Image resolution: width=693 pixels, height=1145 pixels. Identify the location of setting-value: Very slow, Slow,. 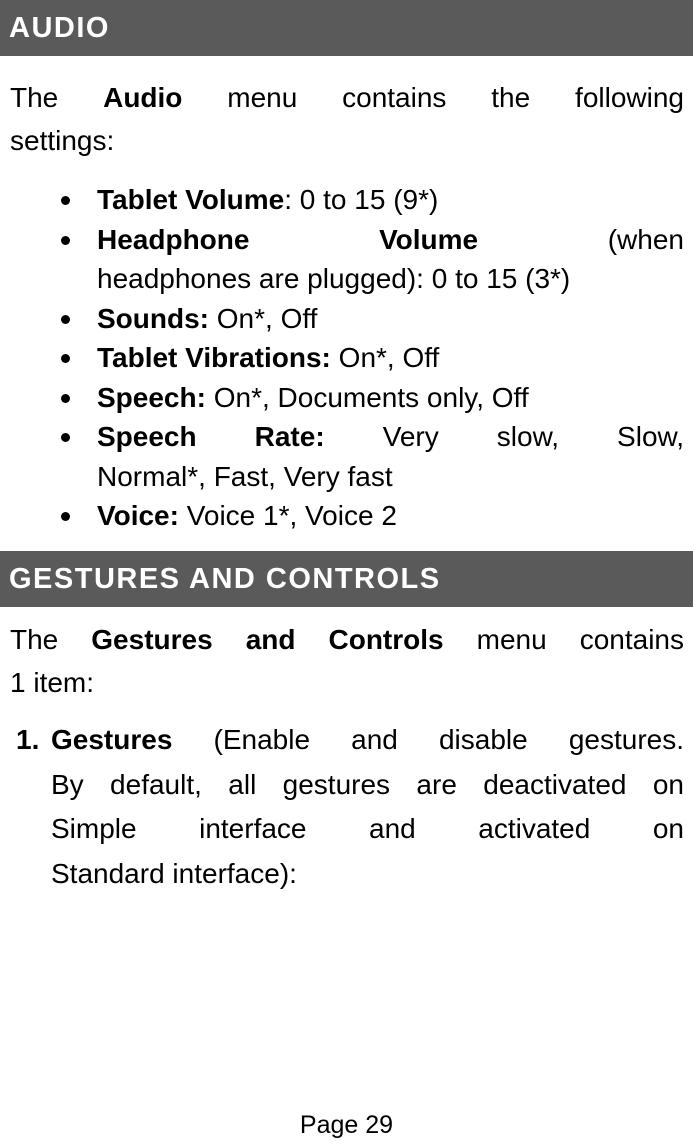
(533, 436).